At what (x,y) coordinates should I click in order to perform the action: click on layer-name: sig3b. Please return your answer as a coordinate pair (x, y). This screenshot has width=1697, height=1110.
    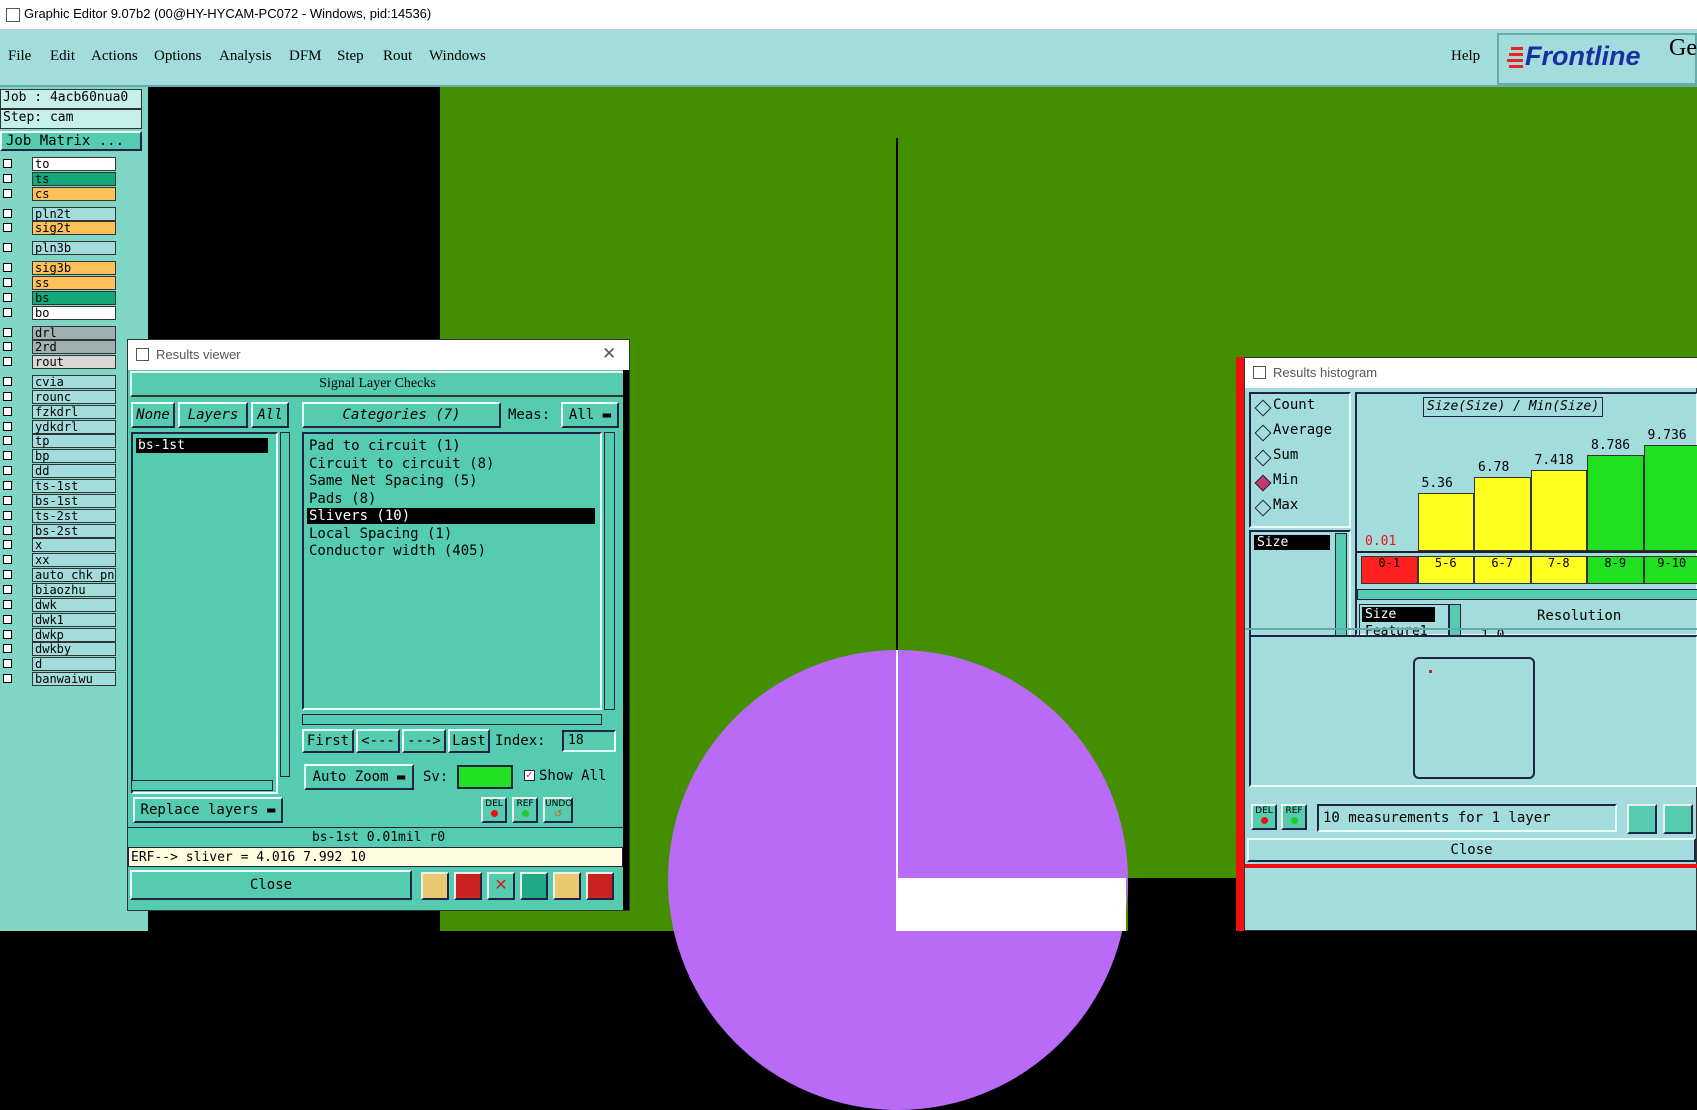
    Looking at the image, I should click on (74, 268).